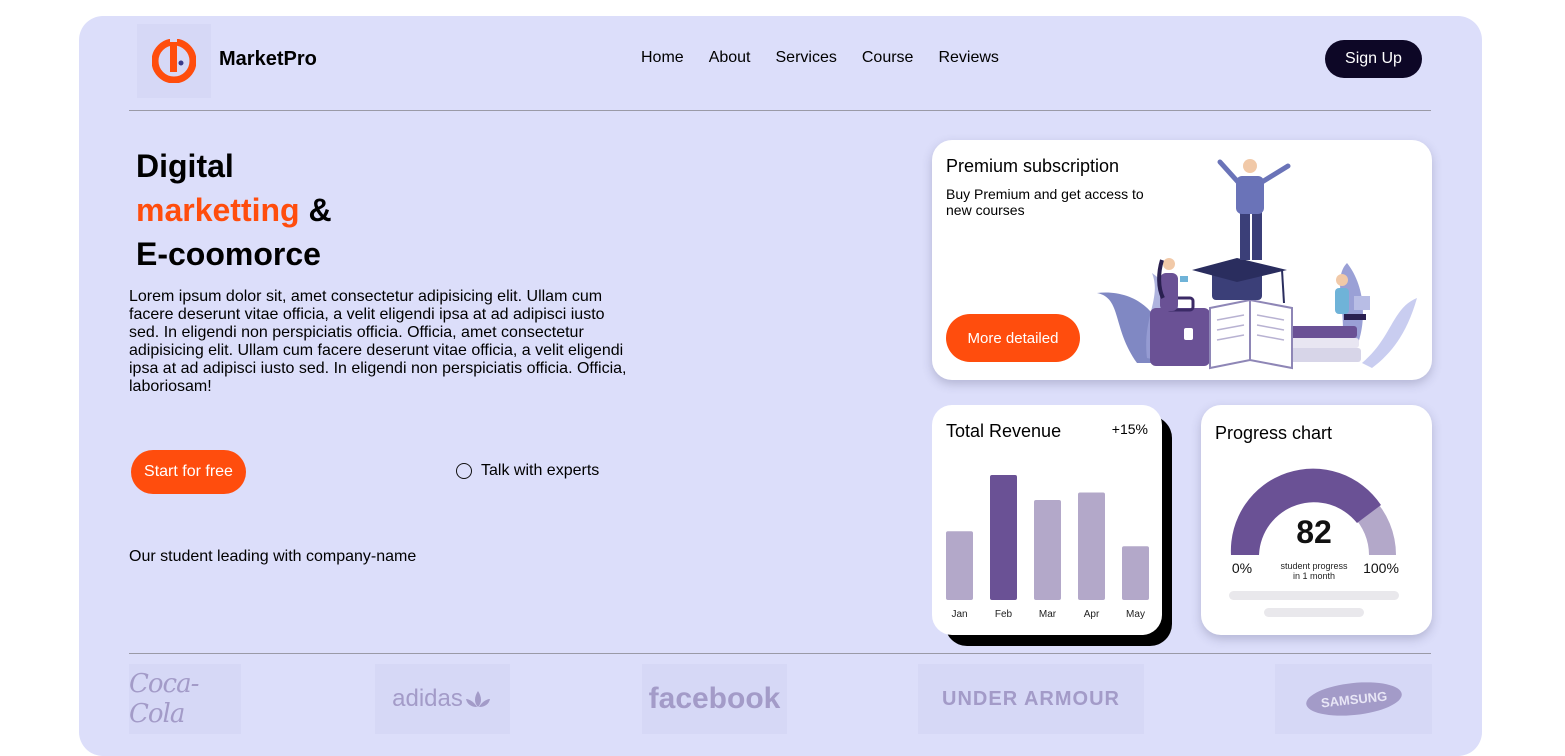  I want to click on under-armour-text: UNDER ARMOUR, so click(1031, 698).